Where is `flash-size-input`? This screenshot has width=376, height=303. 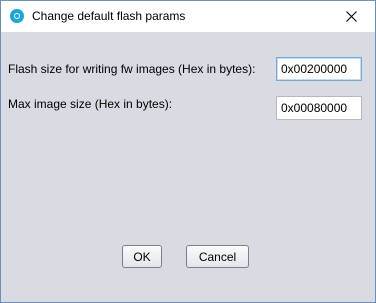 flash-size-input is located at coordinates (319, 69).